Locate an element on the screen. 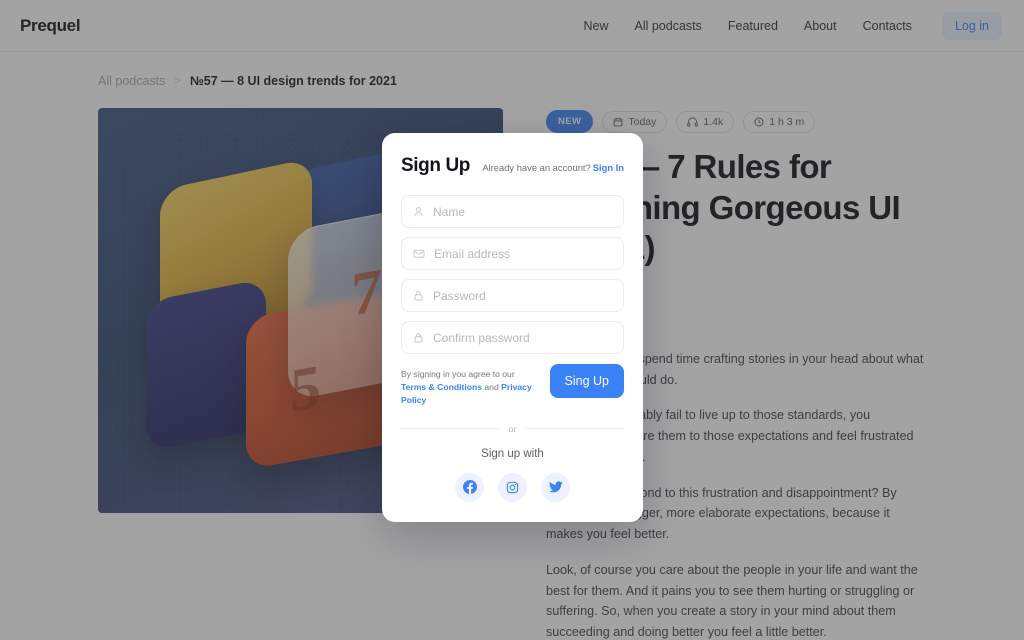 The image size is (1024, 640). facebook-signup-button is located at coordinates (469, 487).